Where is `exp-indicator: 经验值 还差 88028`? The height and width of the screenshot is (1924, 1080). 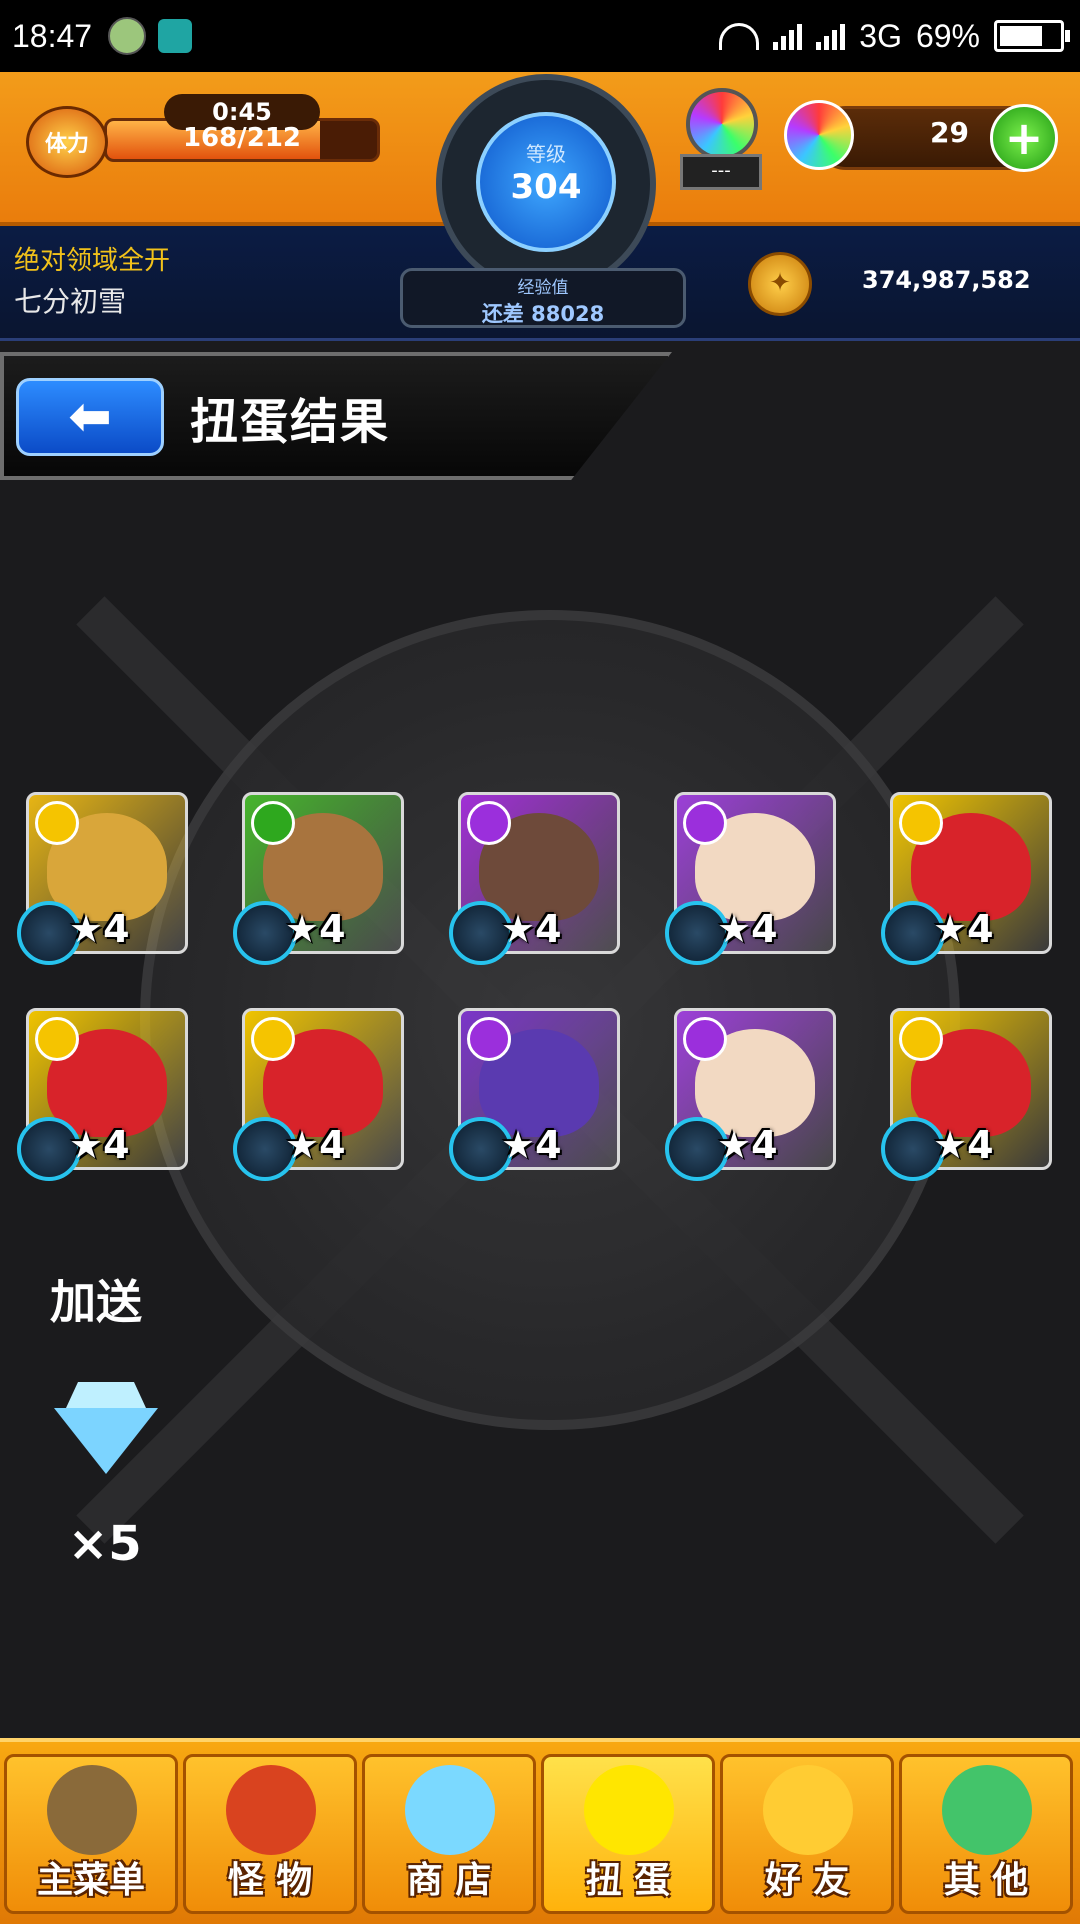 exp-indicator: 经验值 还差 88028 is located at coordinates (543, 298).